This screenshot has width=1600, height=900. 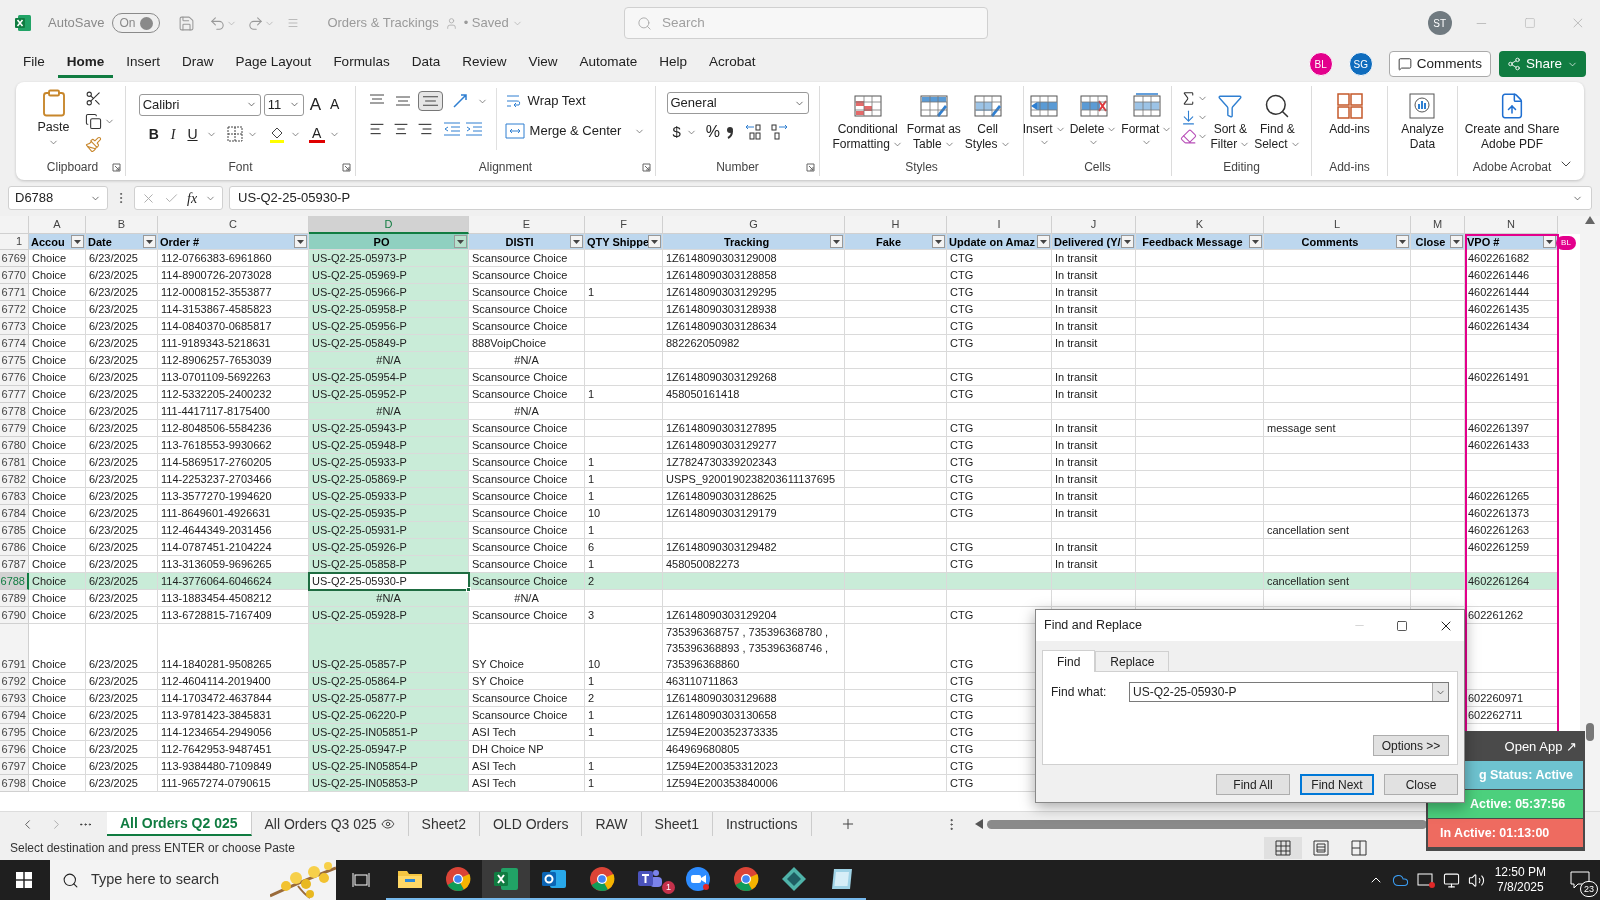 What do you see at coordinates (1337, 784) in the screenshot?
I see `dialog-button: Find Next` at bounding box center [1337, 784].